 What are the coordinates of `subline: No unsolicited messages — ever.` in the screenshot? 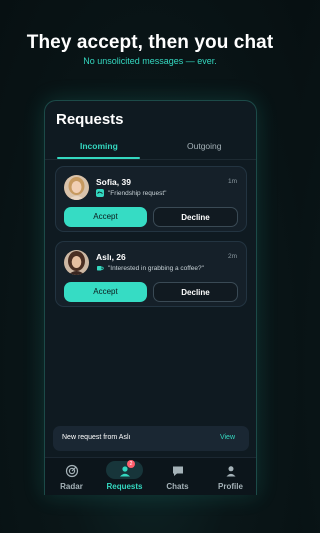 It's located at (150, 61).